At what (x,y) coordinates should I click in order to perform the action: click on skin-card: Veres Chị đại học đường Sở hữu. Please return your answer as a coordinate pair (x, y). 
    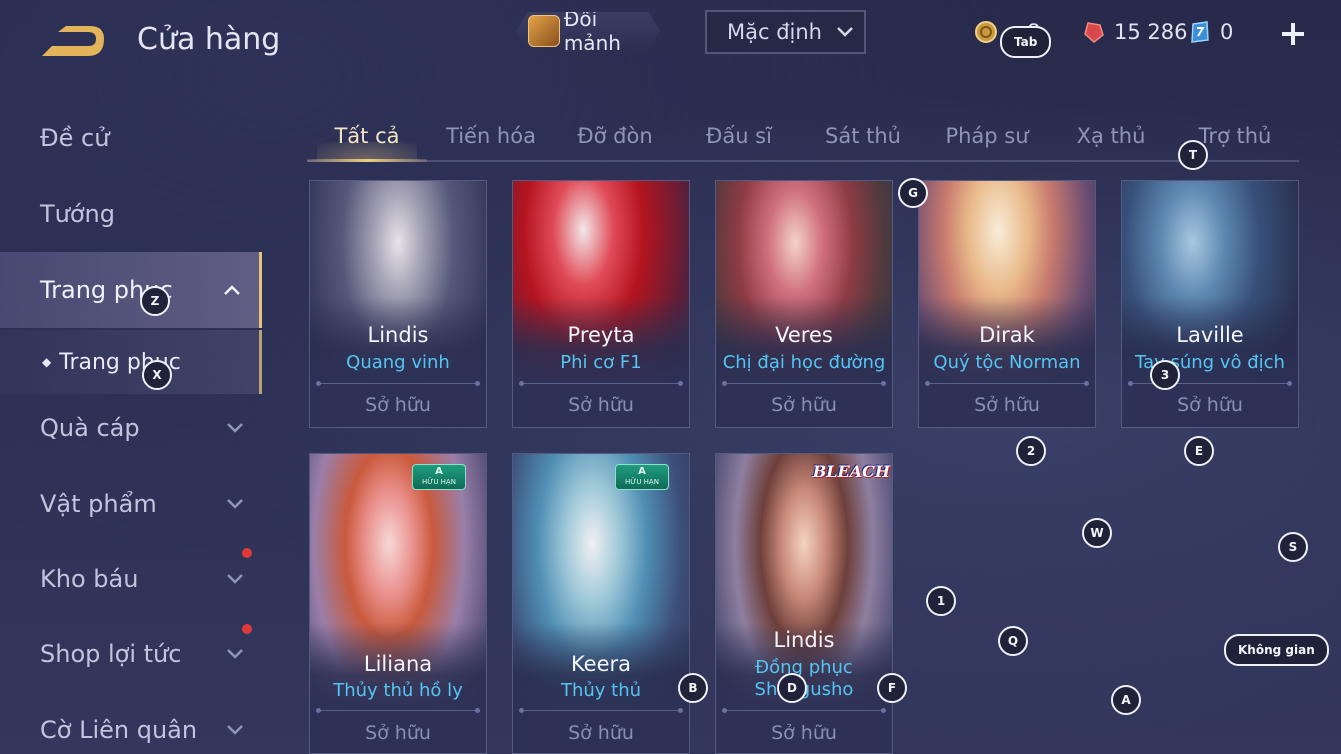
    Looking at the image, I should click on (804, 304).